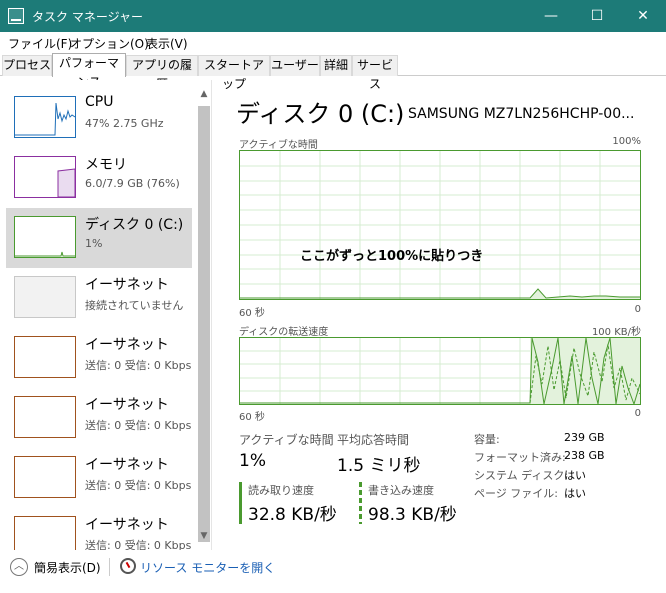 This screenshot has width=666, height=593. What do you see at coordinates (401, 490) in the screenshot?
I see `write-rate-label: 書き込み速度` at bounding box center [401, 490].